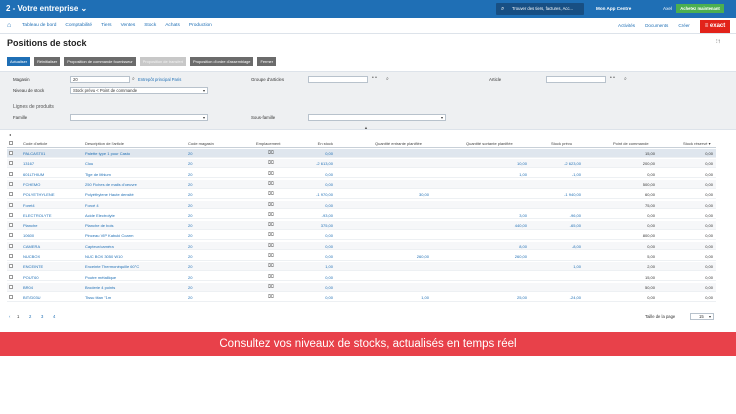 The image size is (736, 414). What do you see at coordinates (561, 143) in the screenshot?
I see `col-prevu: Stock prévu` at bounding box center [561, 143].